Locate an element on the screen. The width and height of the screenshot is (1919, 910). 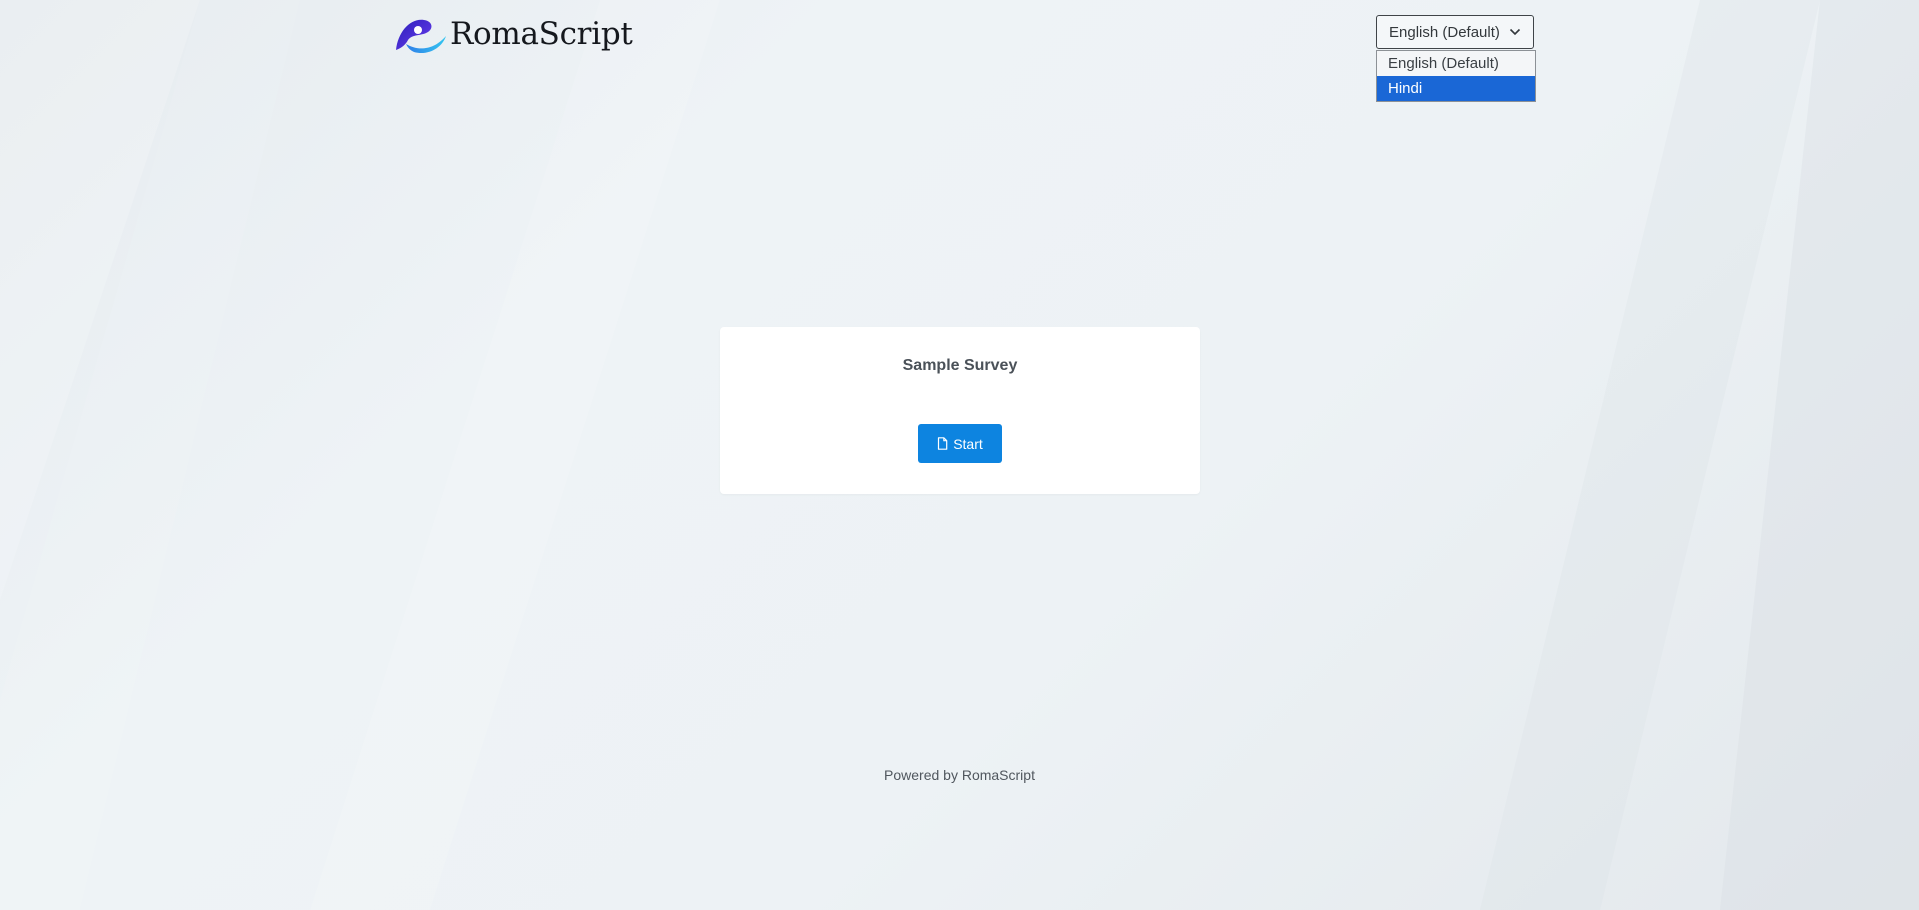
language-select: English (Default) is located at coordinates (1455, 32).